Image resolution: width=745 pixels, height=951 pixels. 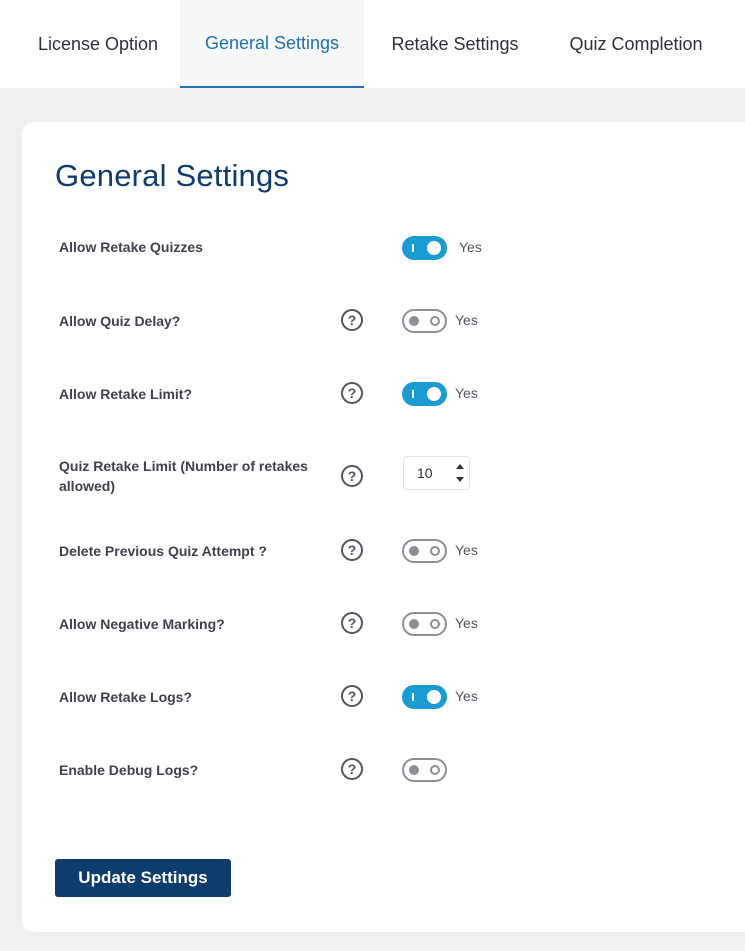 What do you see at coordinates (424, 551) in the screenshot?
I see `delete-previous-attempt-toggle` at bounding box center [424, 551].